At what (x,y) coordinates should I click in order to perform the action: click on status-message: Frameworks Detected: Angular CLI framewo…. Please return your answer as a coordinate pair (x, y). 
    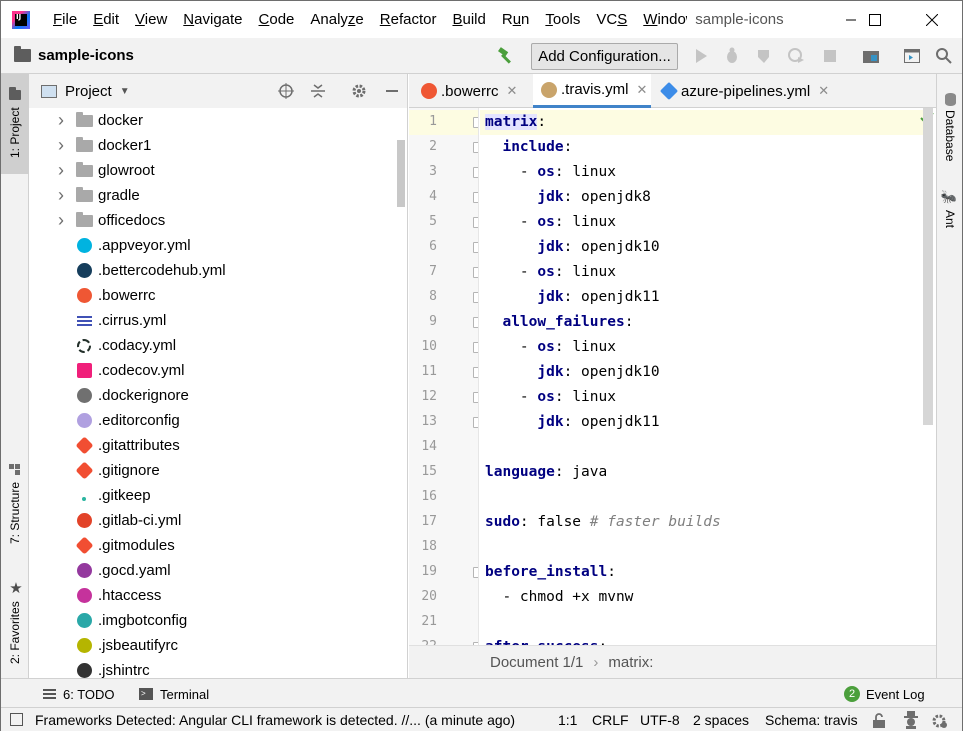
    Looking at the image, I should click on (275, 720).